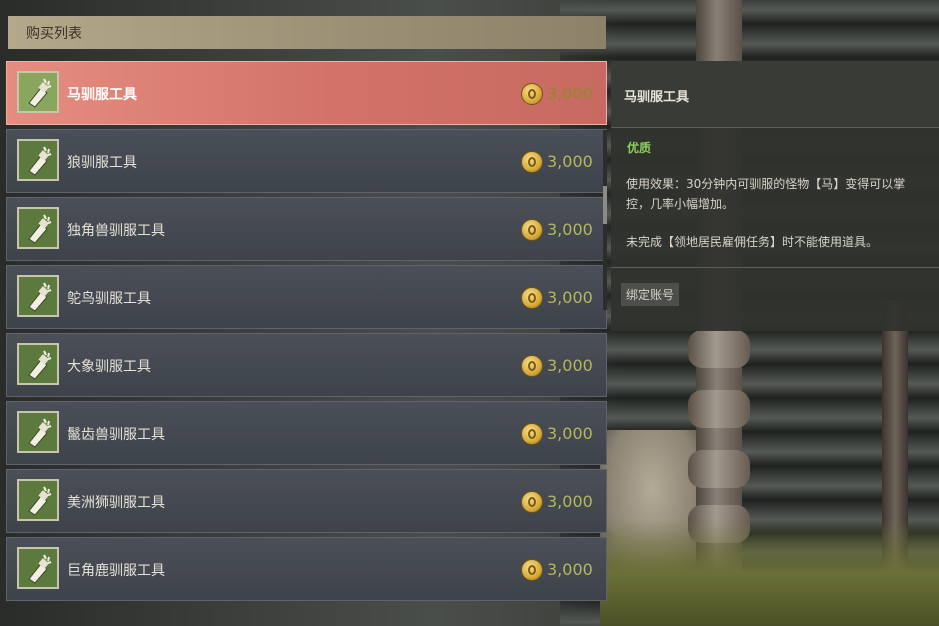 Image resolution: width=939 pixels, height=626 pixels. What do you see at coordinates (752, 242) in the screenshot?
I see `item-condition: 未完成【领地居民雇佣任务】时不能使用道具。` at bounding box center [752, 242].